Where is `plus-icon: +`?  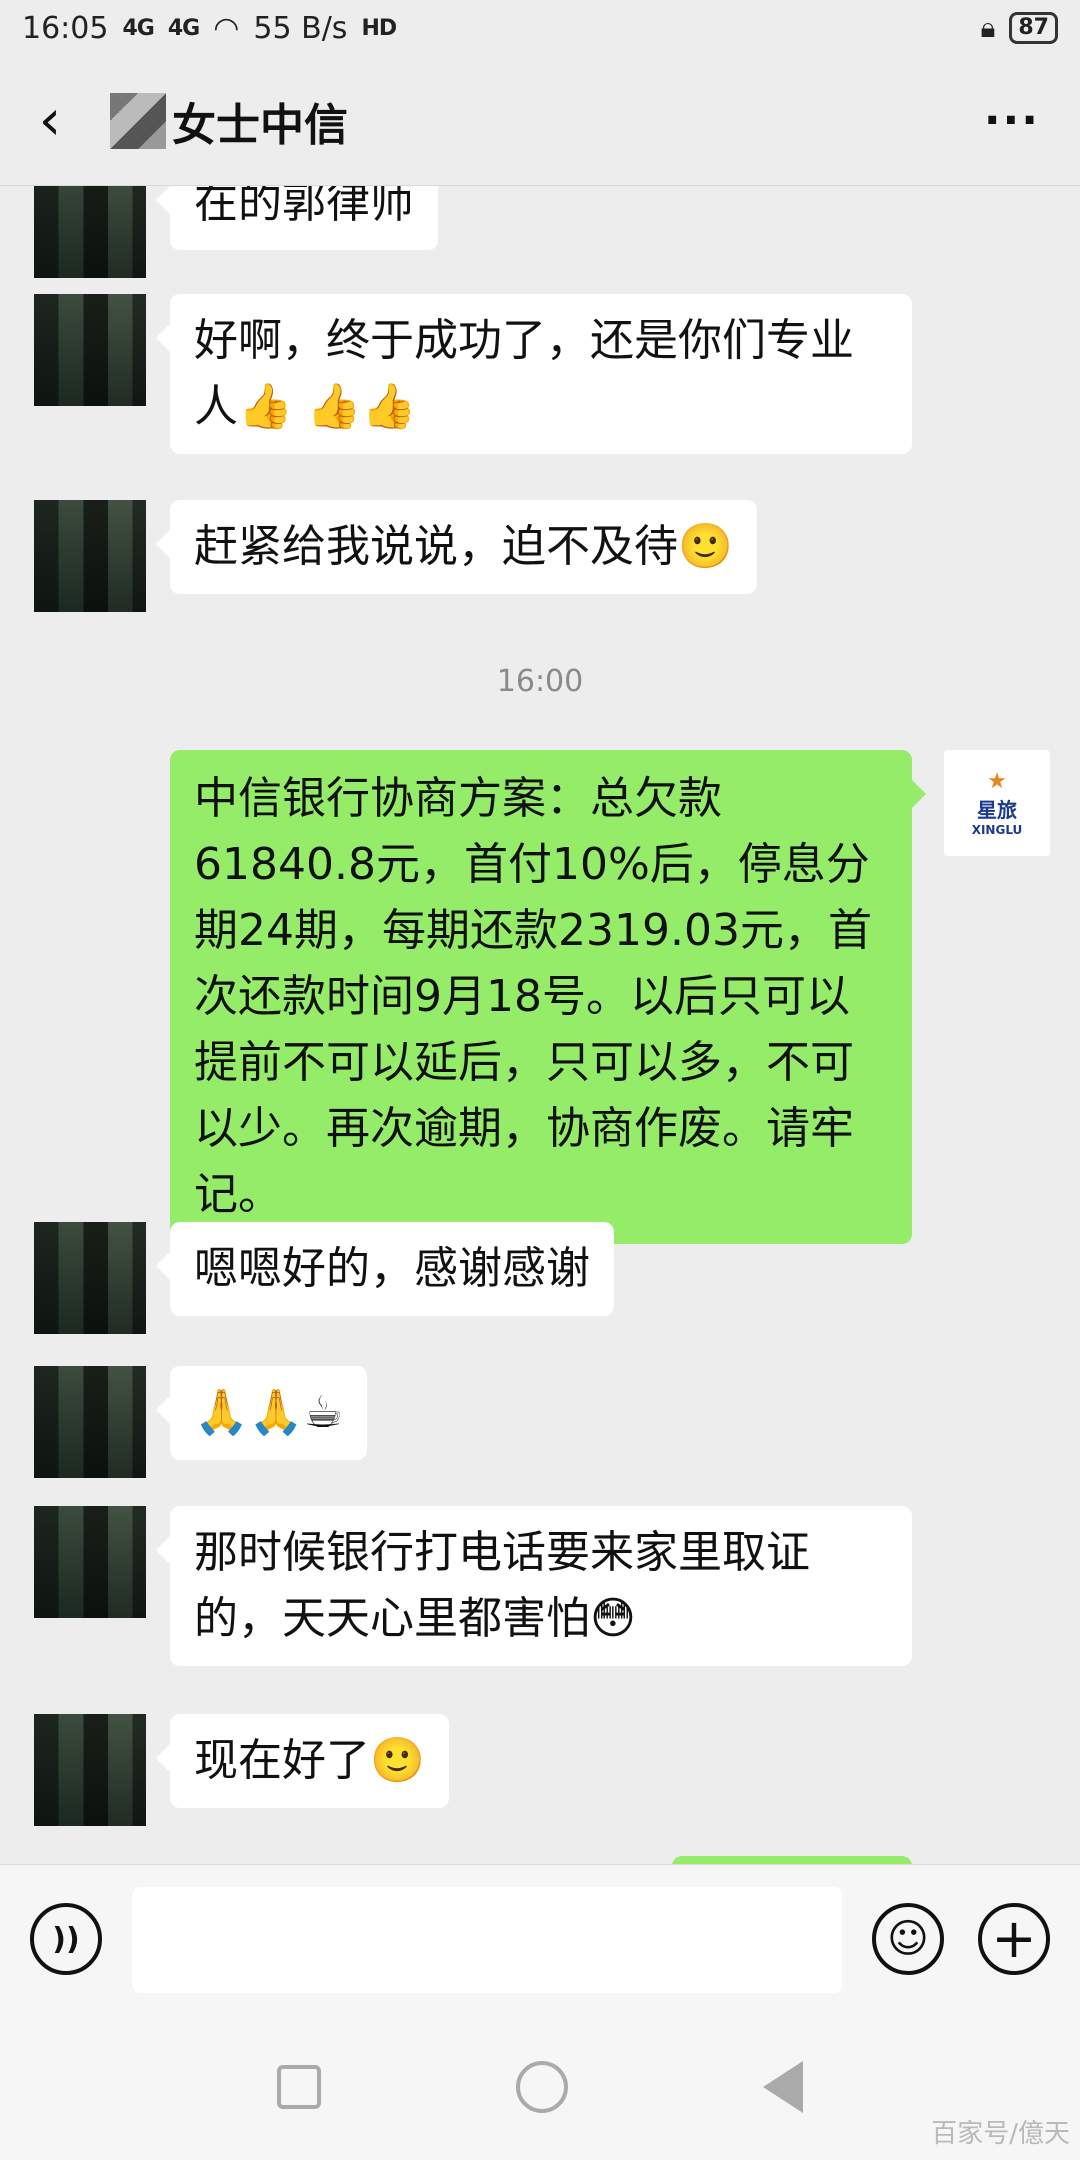
plus-icon: + is located at coordinates (1014, 1939).